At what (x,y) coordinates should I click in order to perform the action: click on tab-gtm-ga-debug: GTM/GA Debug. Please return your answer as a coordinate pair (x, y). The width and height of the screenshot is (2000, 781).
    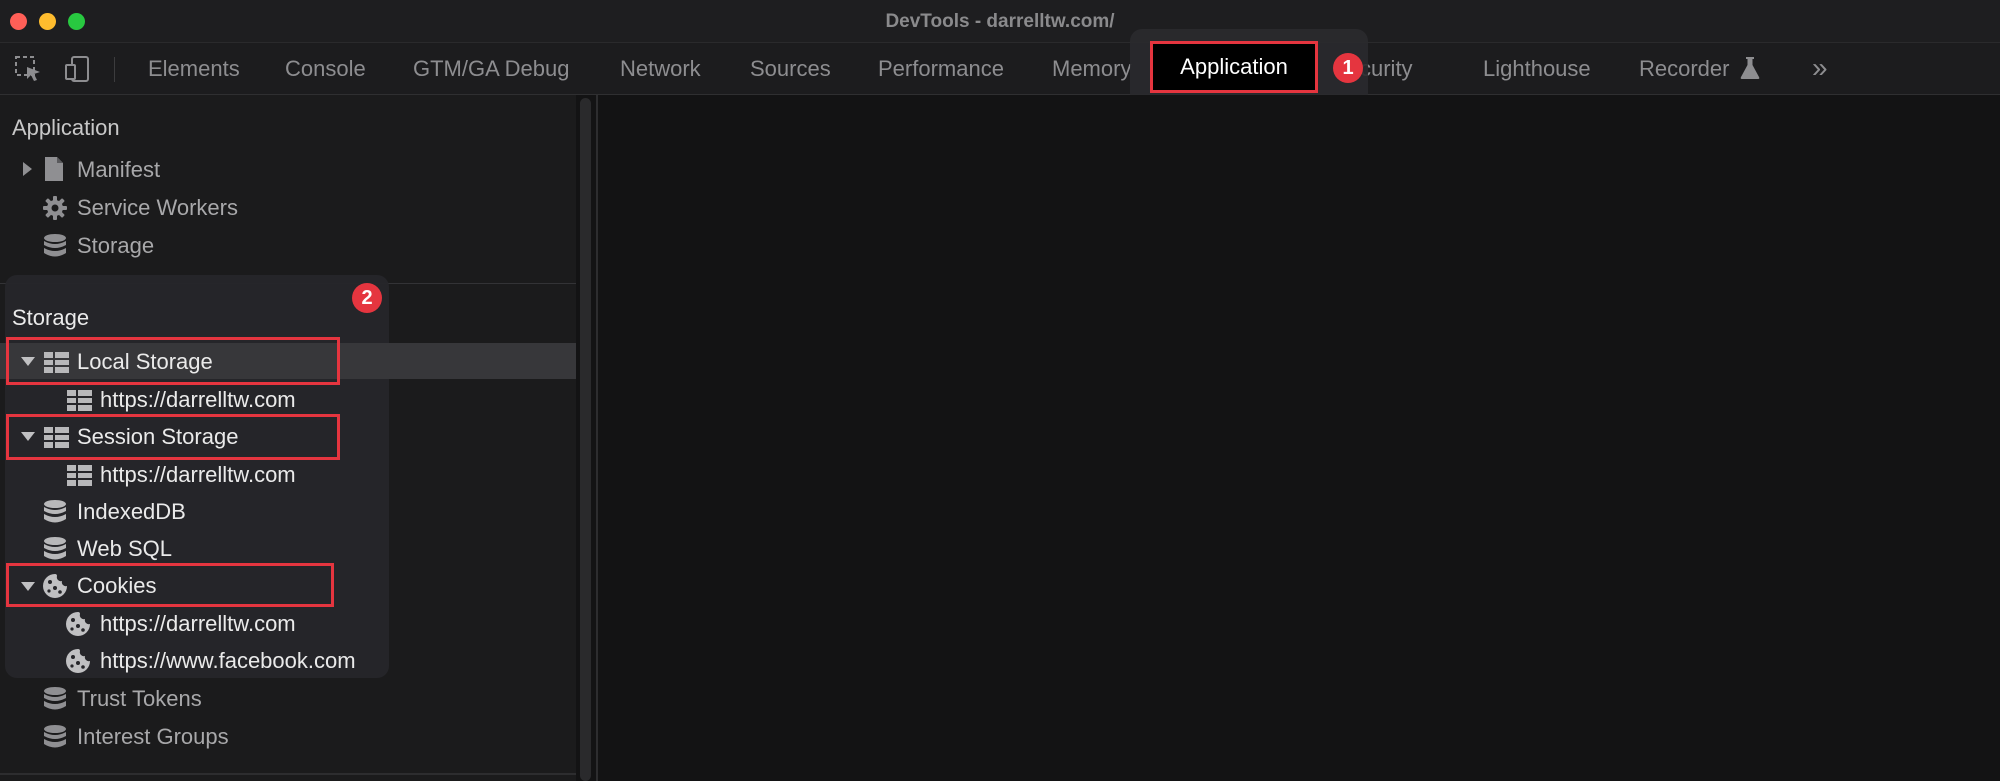
    Looking at the image, I should click on (491, 69).